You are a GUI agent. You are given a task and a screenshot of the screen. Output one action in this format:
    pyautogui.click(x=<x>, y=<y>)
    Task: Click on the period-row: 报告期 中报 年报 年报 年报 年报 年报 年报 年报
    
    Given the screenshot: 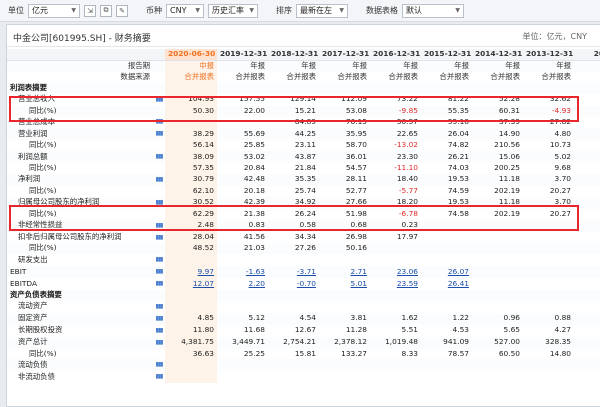 What is the action you would take?
    pyautogui.click(x=303, y=66)
    